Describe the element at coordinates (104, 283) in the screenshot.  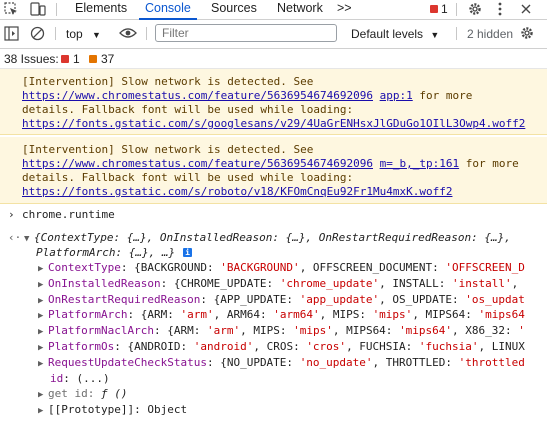
I see `property-key: OnInstalledReason` at that location.